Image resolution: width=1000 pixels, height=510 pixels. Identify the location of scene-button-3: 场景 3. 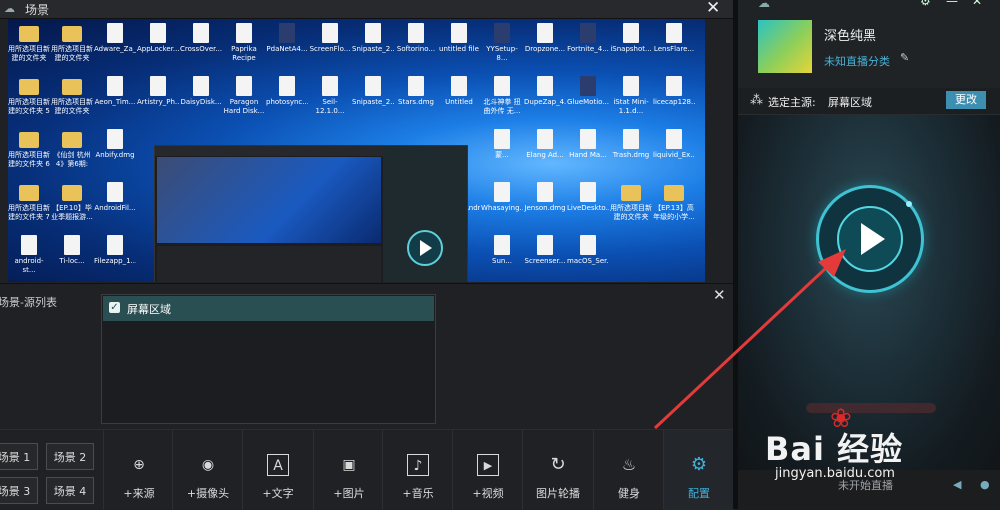
(19, 490).